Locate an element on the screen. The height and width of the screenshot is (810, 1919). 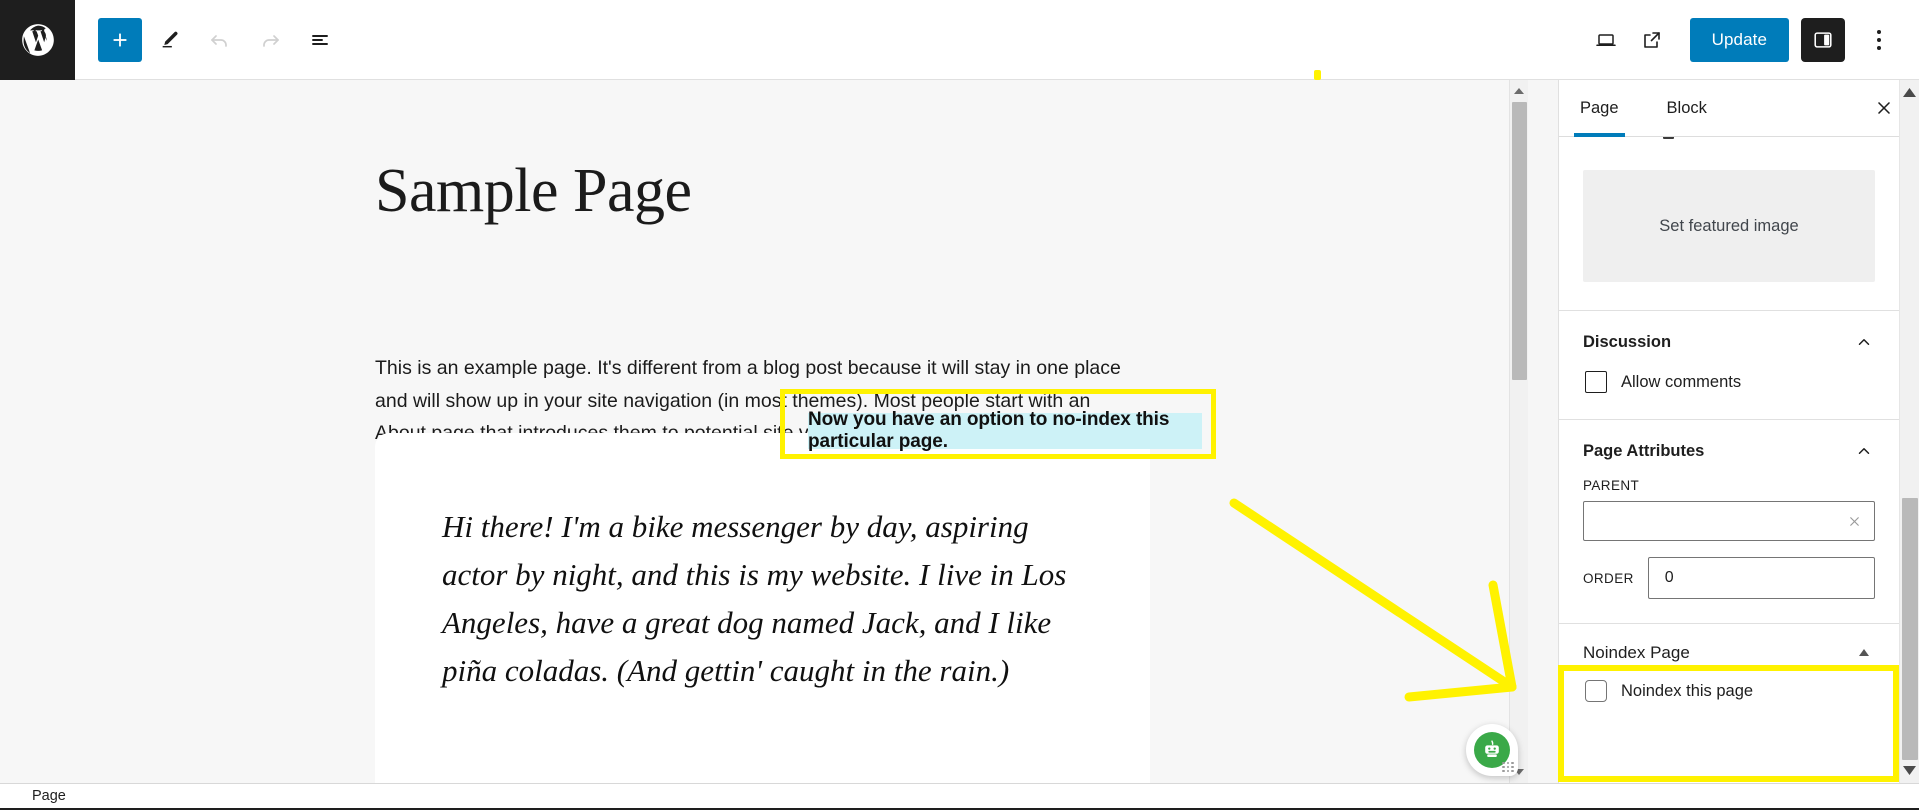
noindex-page-section: Noindex Page Noindex this page is located at coordinates (1729, 676).